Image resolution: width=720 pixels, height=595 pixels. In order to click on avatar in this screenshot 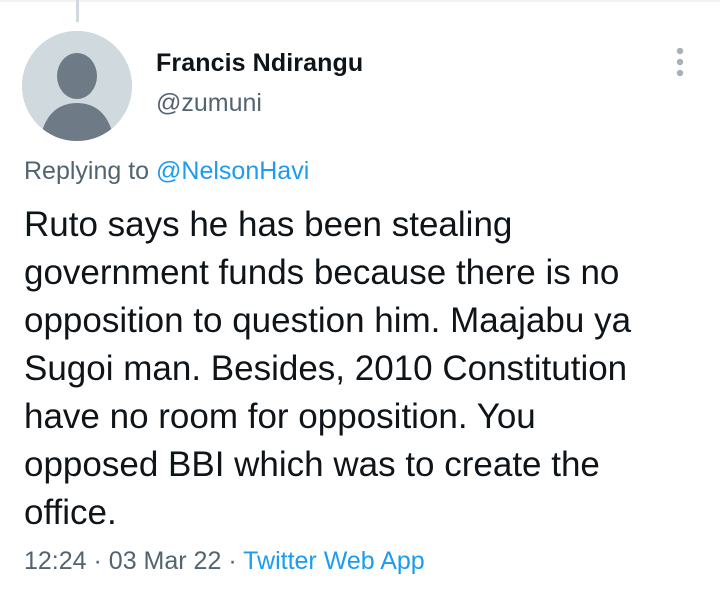, I will do `click(77, 86)`.